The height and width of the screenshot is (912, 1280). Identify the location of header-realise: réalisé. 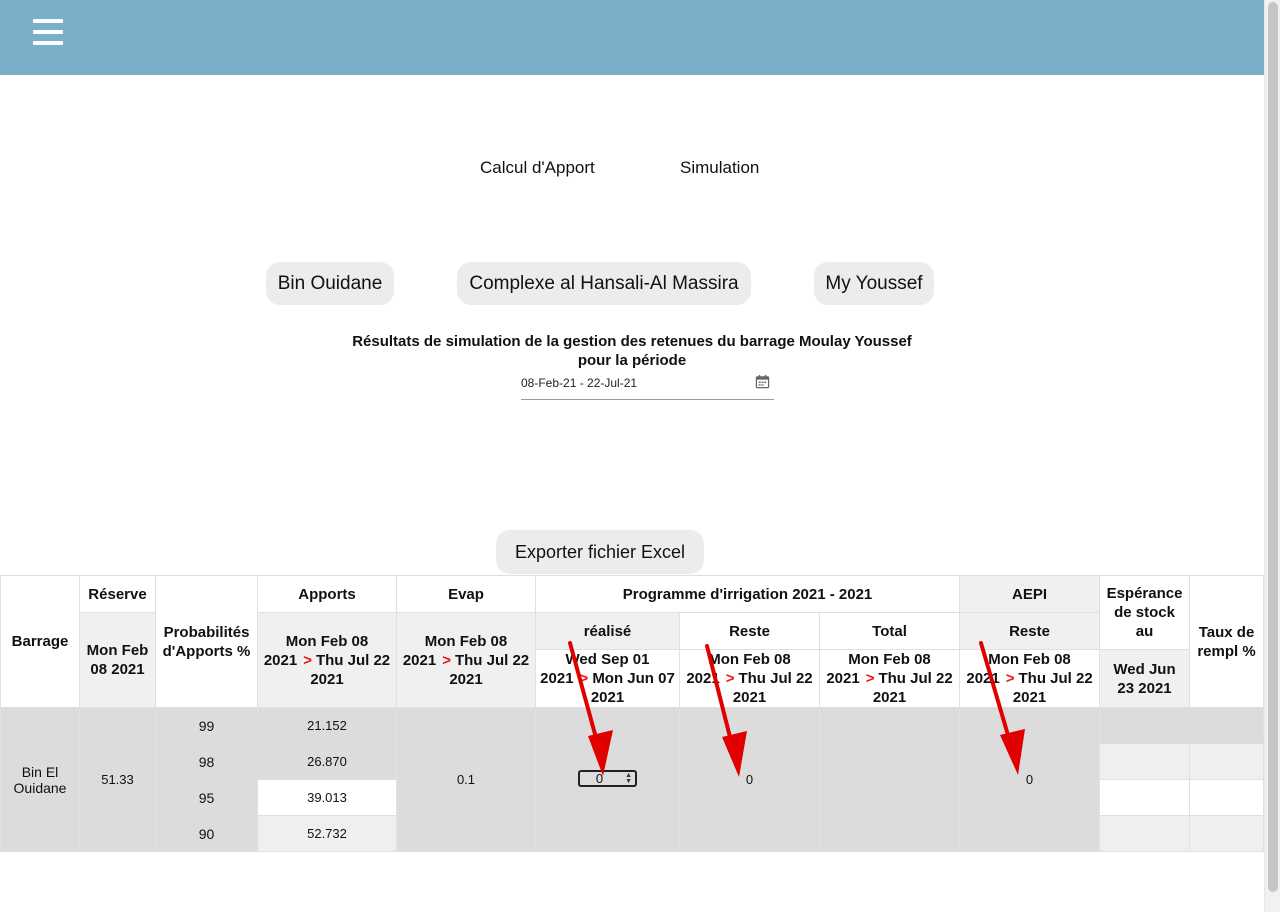
(607, 631).